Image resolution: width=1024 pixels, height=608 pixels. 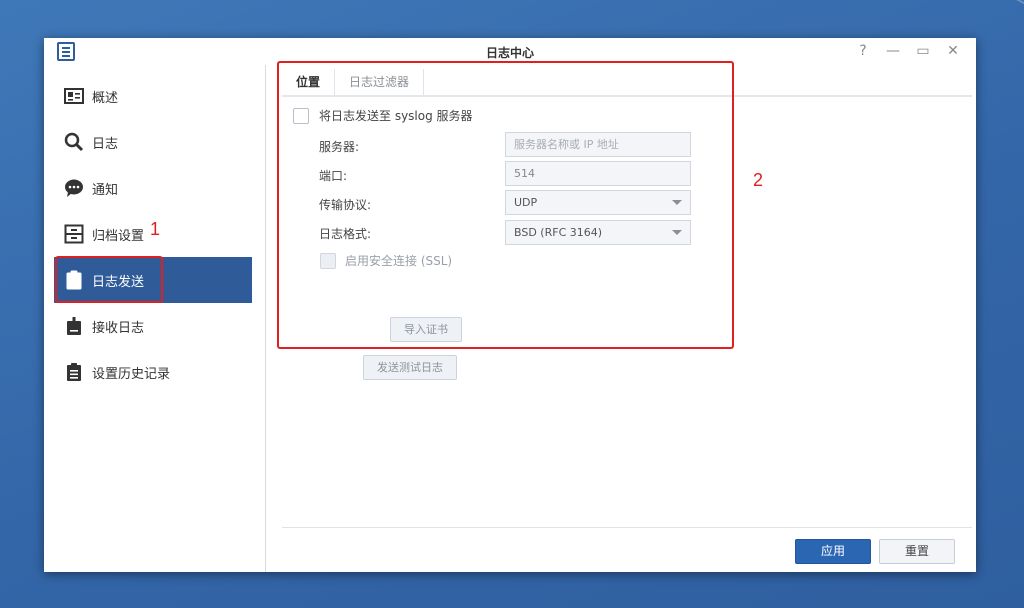 What do you see at coordinates (758, 180) in the screenshot?
I see `annotation-number-2: 2` at bounding box center [758, 180].